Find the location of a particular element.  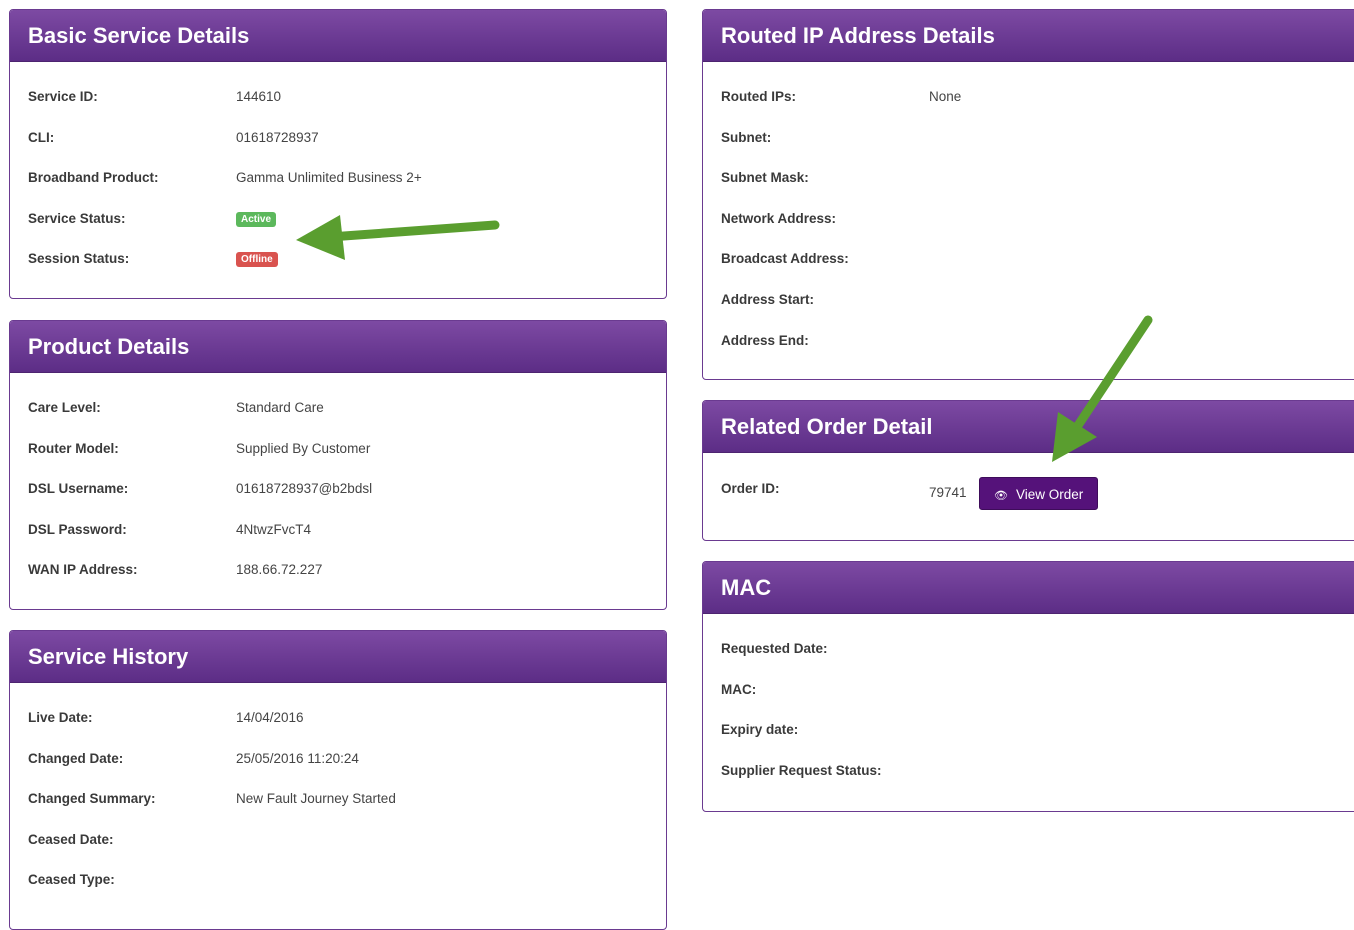

cli-value: 01618728937 is located at coordinates (277, 137).